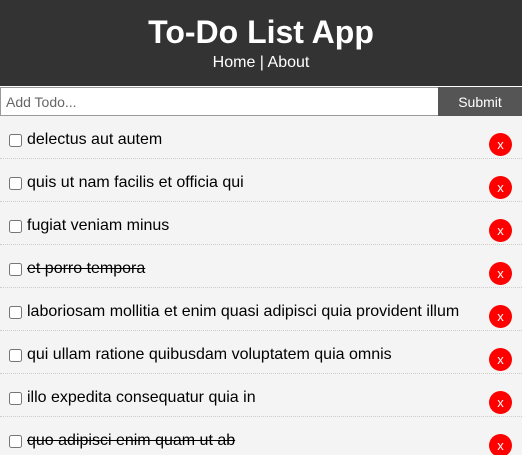 This screenshot has height=455, width=522. What do you see at coordinates (261, 32) in the screenshot?
I see `page-title: To-Do List App` at bounding box center [261, 32].